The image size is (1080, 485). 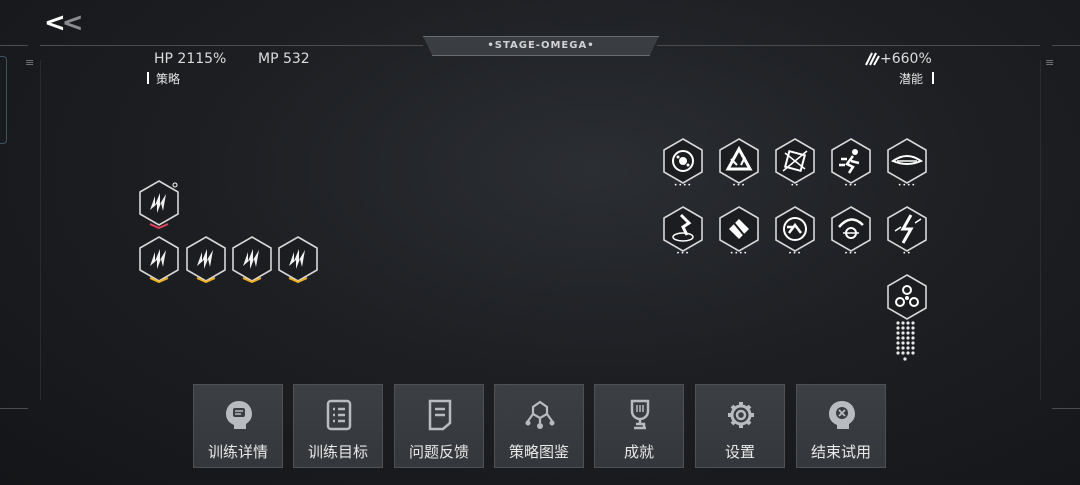 I want to click on slash-claw-icon, so click(x=872, y=59).